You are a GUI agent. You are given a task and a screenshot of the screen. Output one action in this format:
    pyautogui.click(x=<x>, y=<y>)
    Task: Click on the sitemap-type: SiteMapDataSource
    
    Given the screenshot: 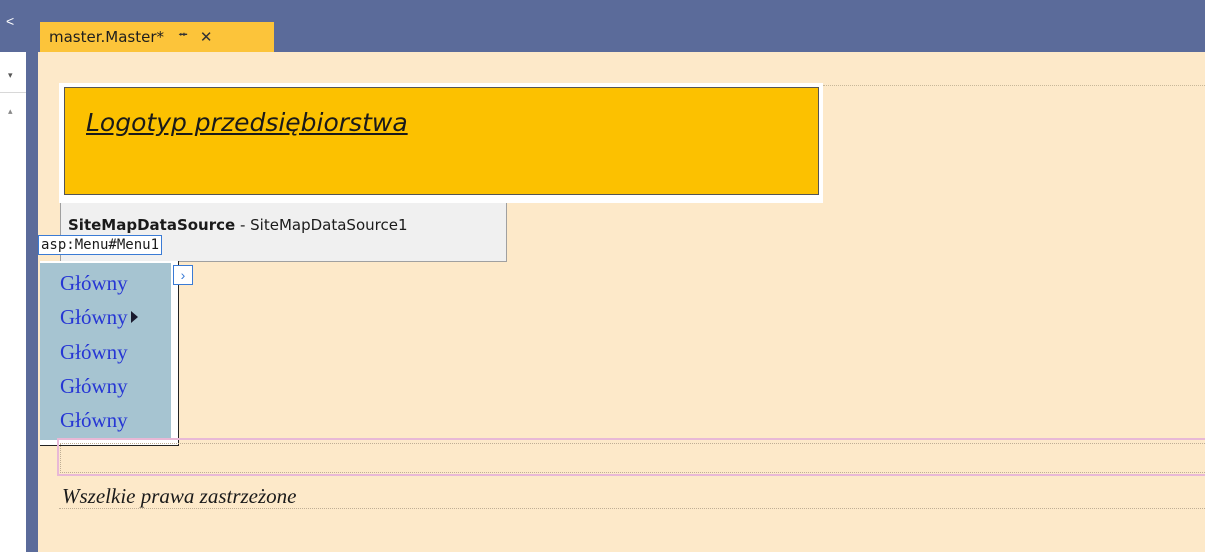 What is the action you would take?
    pyautogui.click(x=152, y=225)
    